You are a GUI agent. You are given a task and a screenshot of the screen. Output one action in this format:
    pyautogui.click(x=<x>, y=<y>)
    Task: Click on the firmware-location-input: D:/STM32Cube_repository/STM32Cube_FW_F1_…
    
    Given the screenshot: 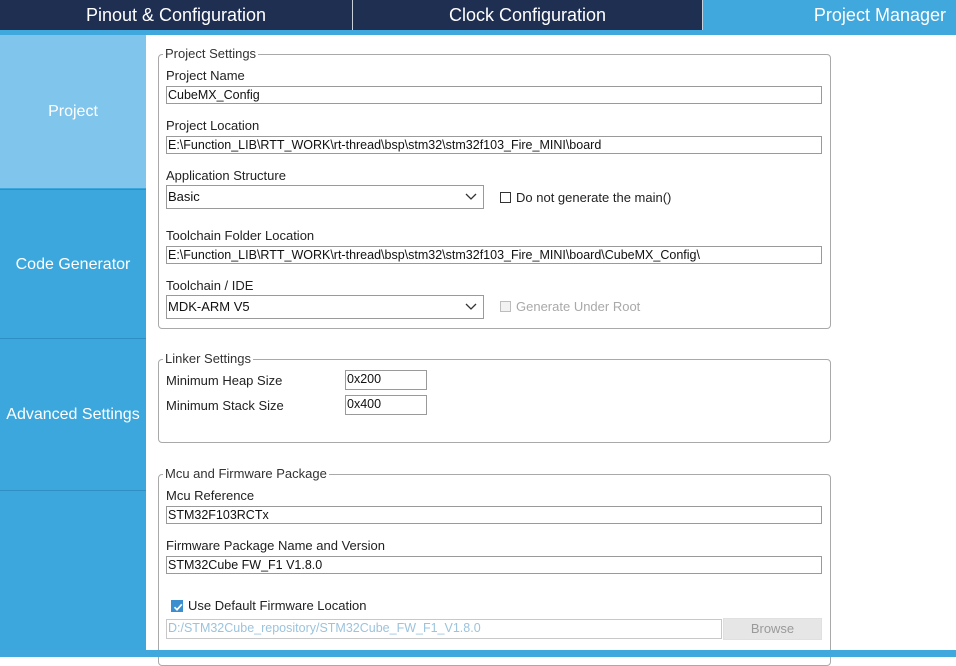 What is the action you would take?
    pyautogui.click(x=444, y=629)
    